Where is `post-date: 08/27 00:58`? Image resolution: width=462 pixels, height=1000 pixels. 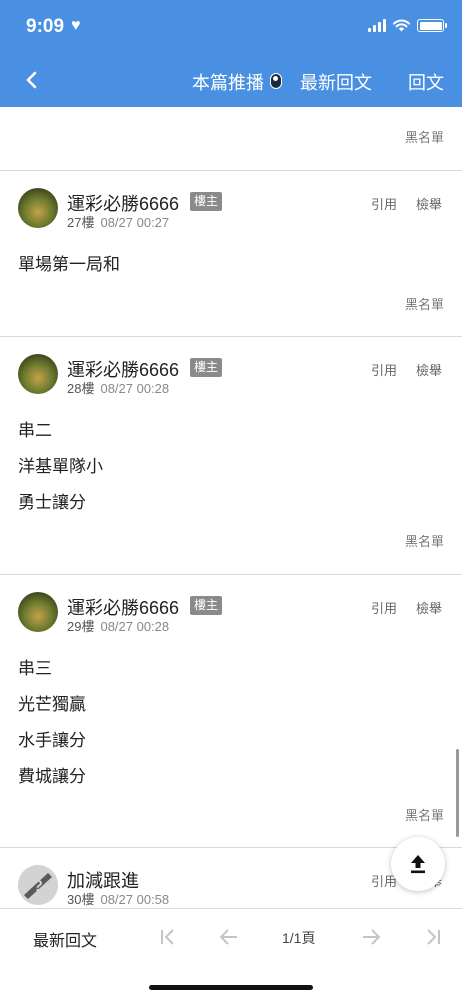
post-date: 08/27 00:58 is located at coordinates (135, 899).